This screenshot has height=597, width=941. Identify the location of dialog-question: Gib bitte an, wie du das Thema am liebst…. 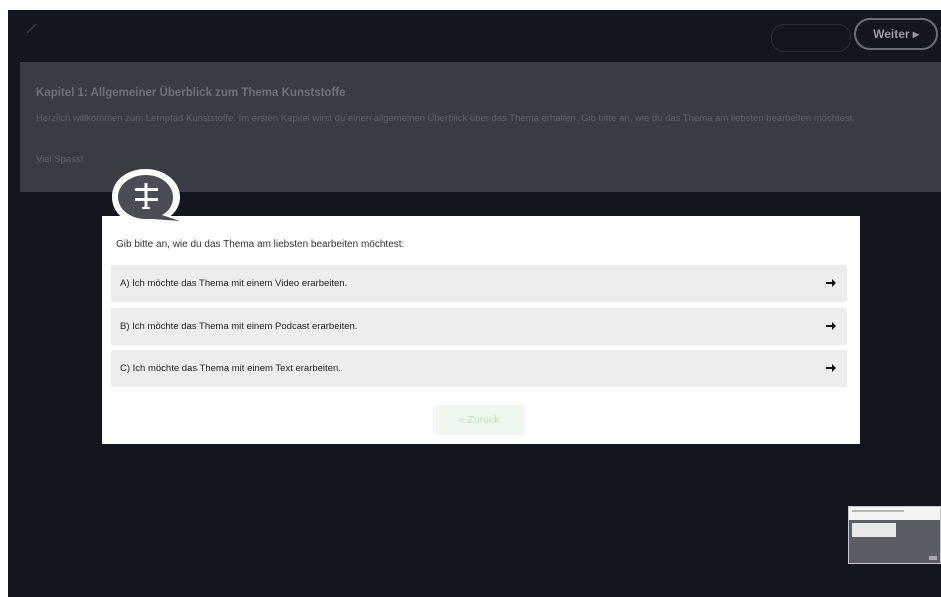
(260, 244).